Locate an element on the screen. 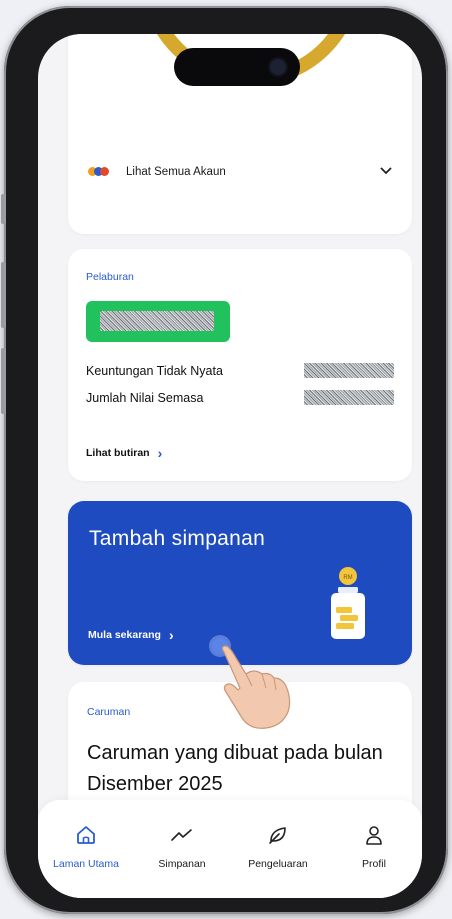 Image resolution: width=452 pixels, height=919 pixels. status-icons is located at coordinates (371, 56).